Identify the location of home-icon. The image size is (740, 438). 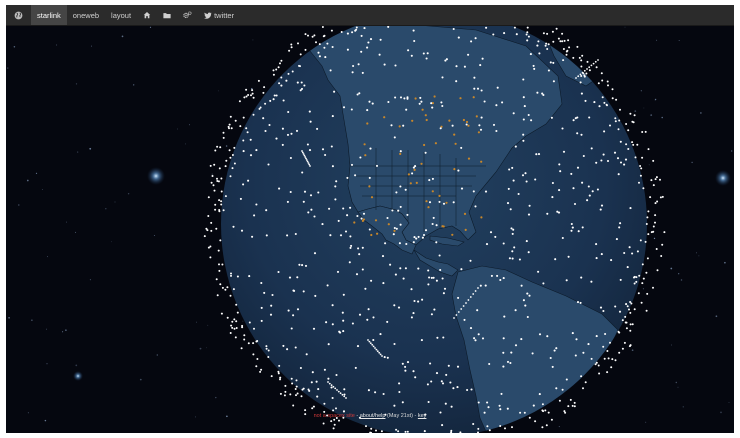
(147, 15).